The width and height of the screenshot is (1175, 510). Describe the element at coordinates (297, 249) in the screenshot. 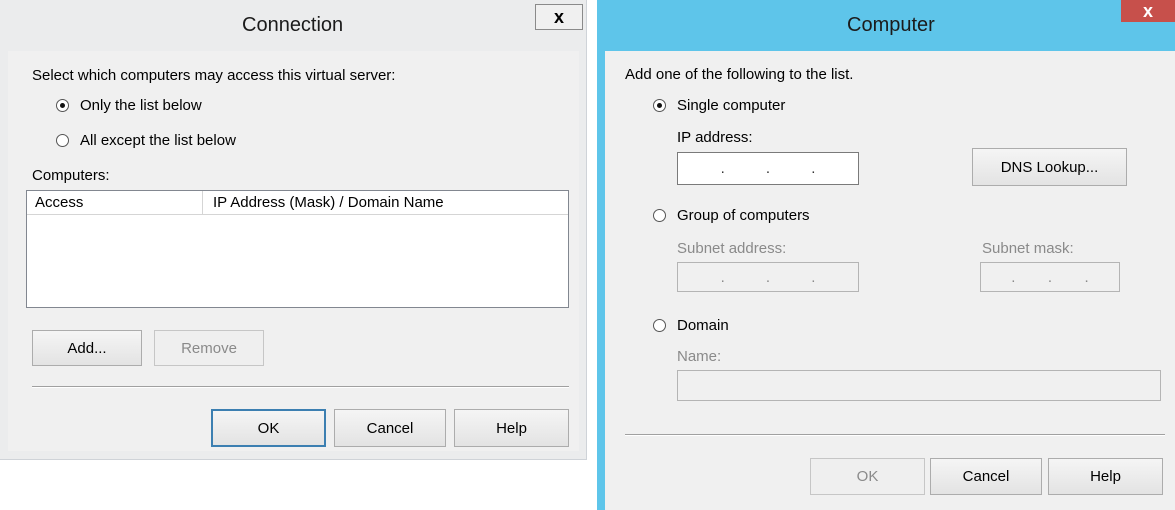

I see `computers-listview: Access IP Address (Mask) / Domain Name` at that location.